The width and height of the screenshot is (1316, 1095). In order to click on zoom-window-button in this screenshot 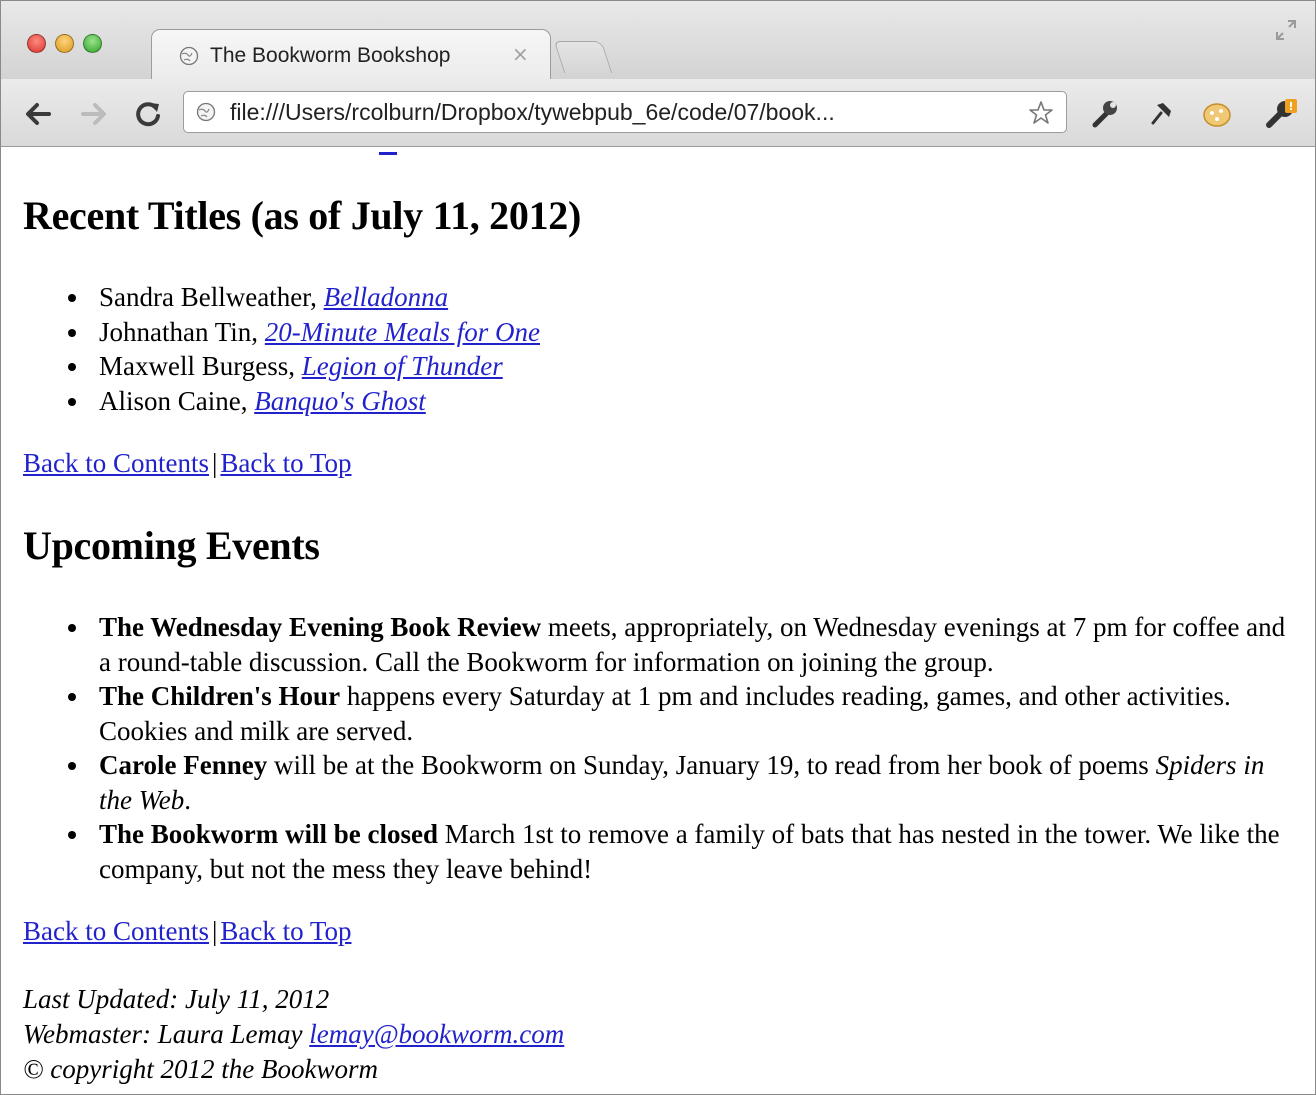, I will do `click(92, 43)`.